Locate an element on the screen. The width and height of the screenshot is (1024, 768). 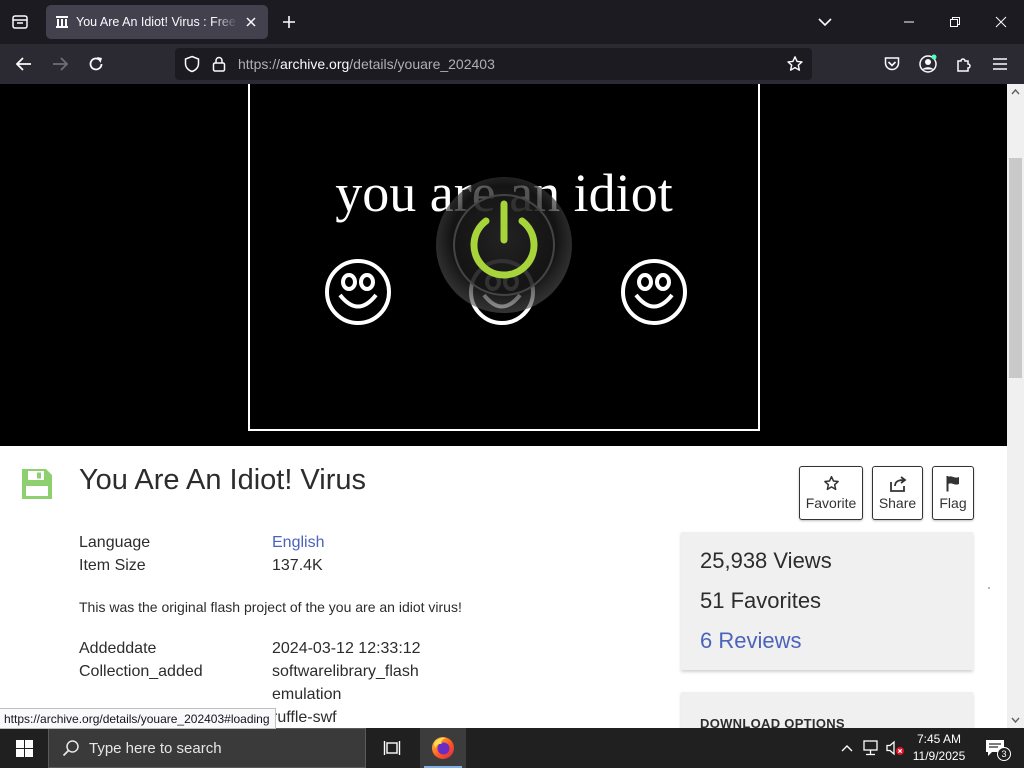
tracking-shield-icon is located at coordinates (192, 64).